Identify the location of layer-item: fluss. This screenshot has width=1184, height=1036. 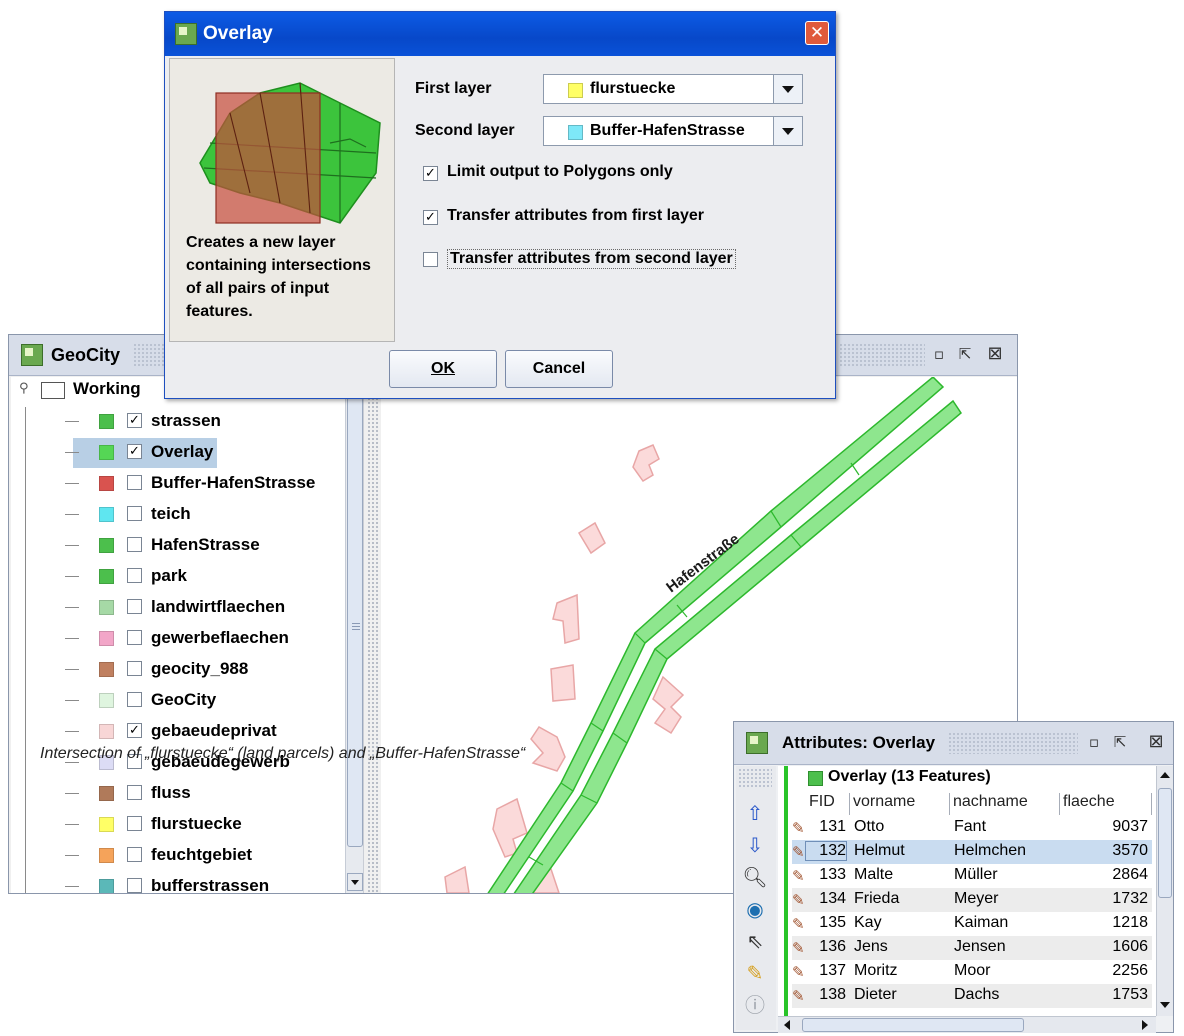
(181, 794).